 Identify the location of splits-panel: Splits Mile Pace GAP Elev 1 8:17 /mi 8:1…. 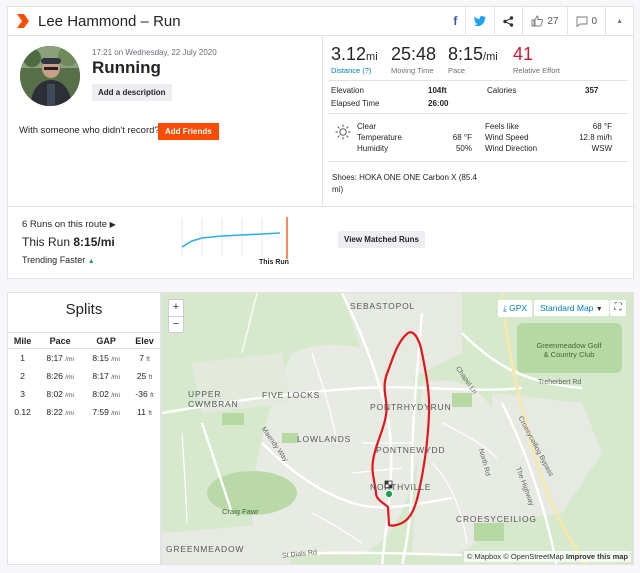
(84, 428).